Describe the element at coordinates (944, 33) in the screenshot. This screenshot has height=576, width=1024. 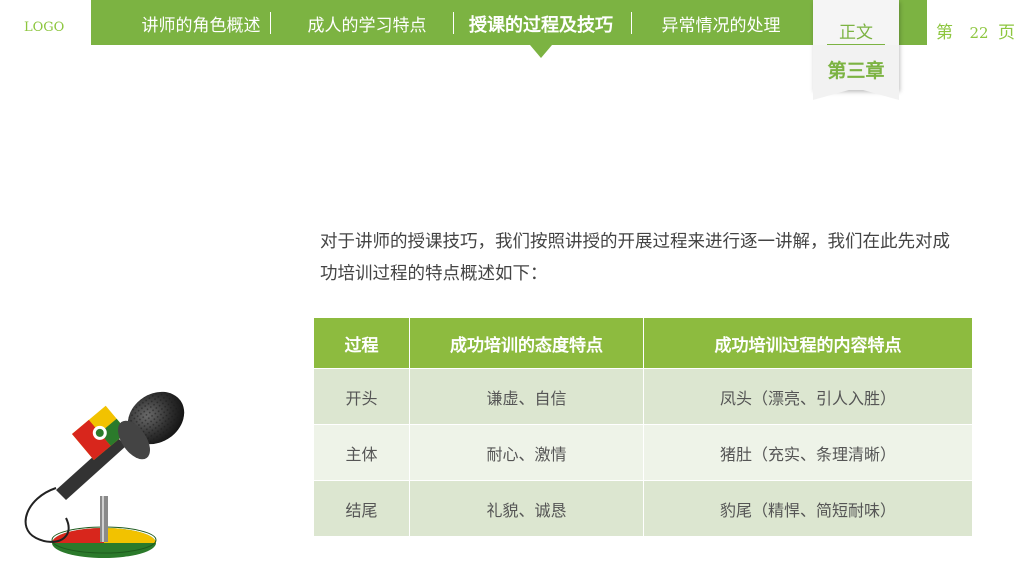
I see `page-prefix: 第` at that location.